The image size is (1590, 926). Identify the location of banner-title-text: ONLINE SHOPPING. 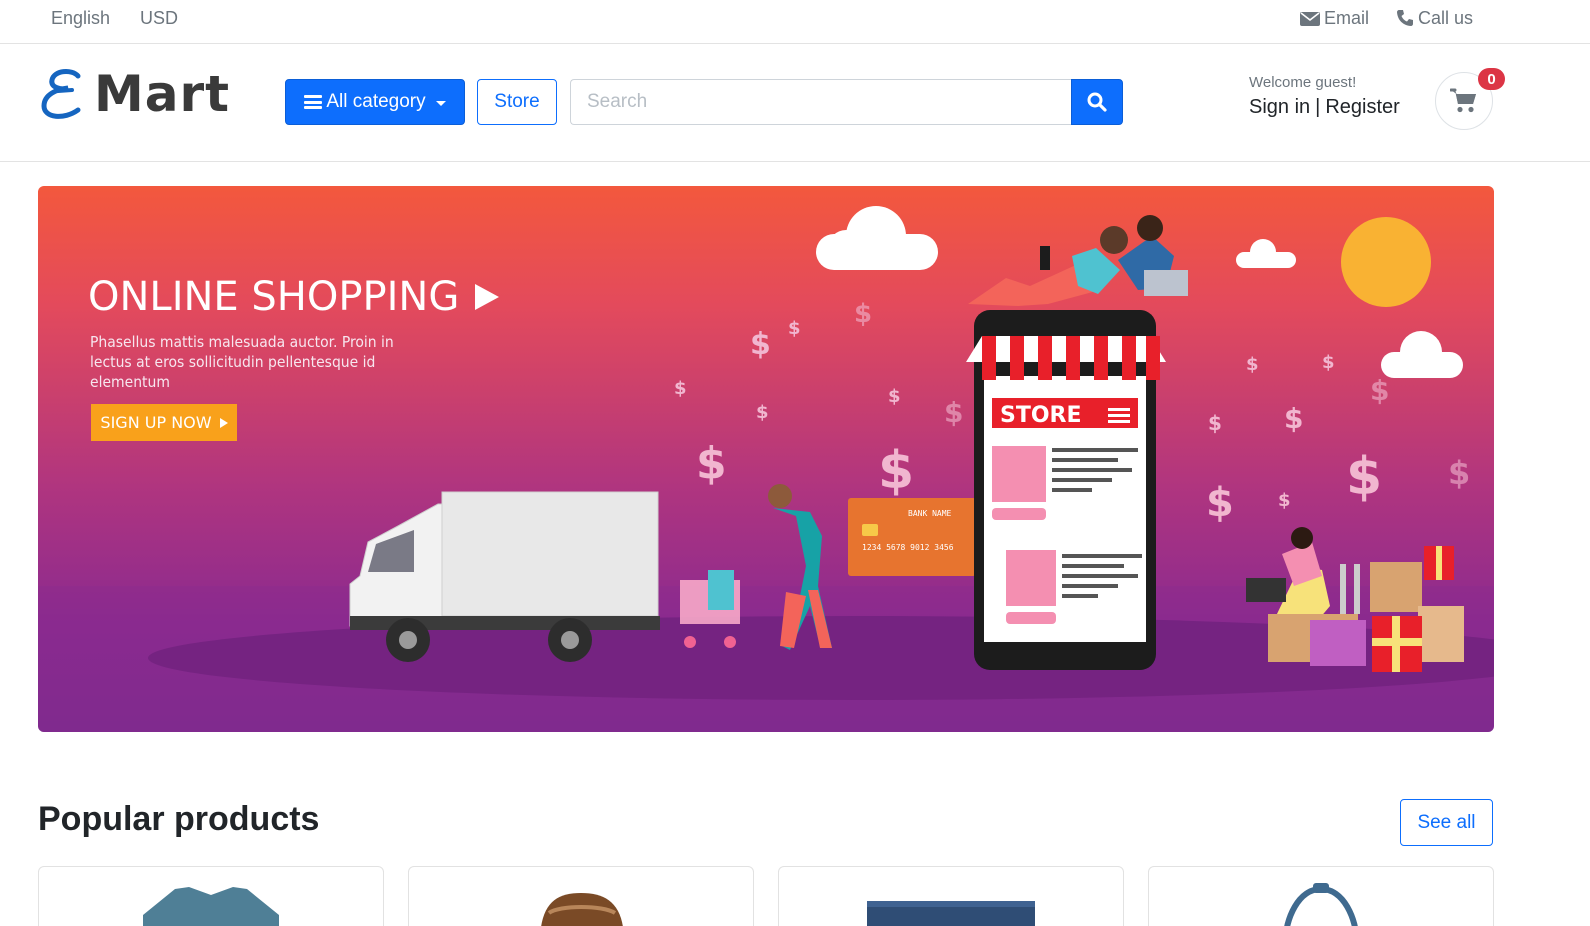
(274, 297).